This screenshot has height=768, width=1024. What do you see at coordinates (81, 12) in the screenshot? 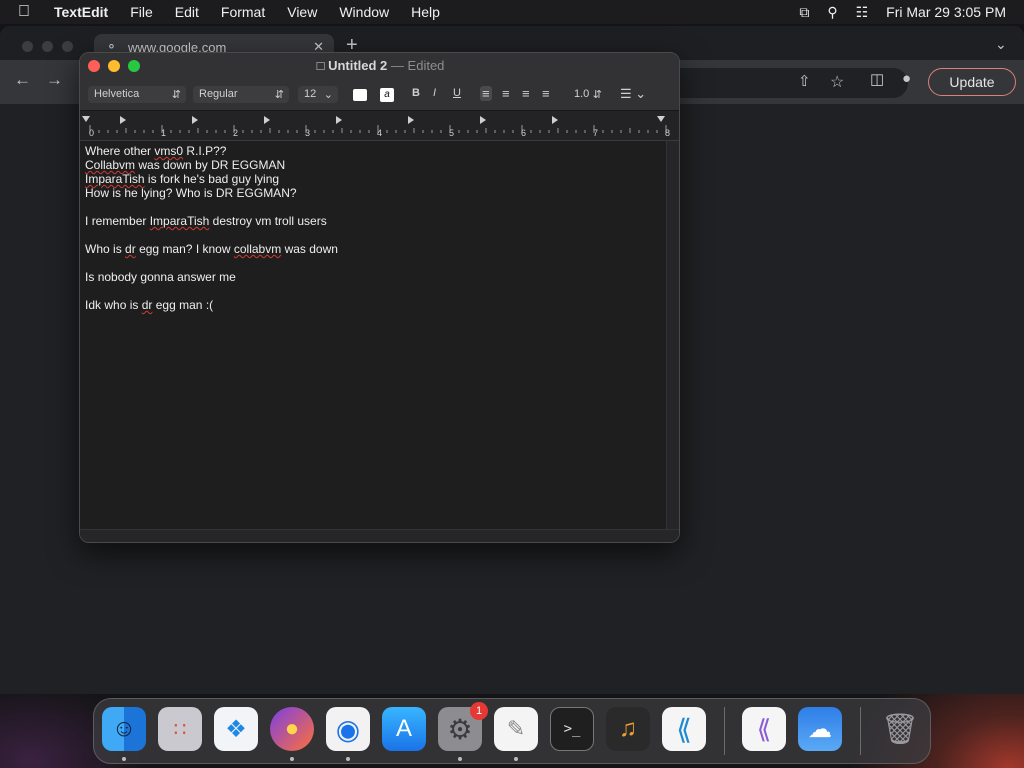
I see `menu-app-name: TextEdit` at bounding box center [81, 12].